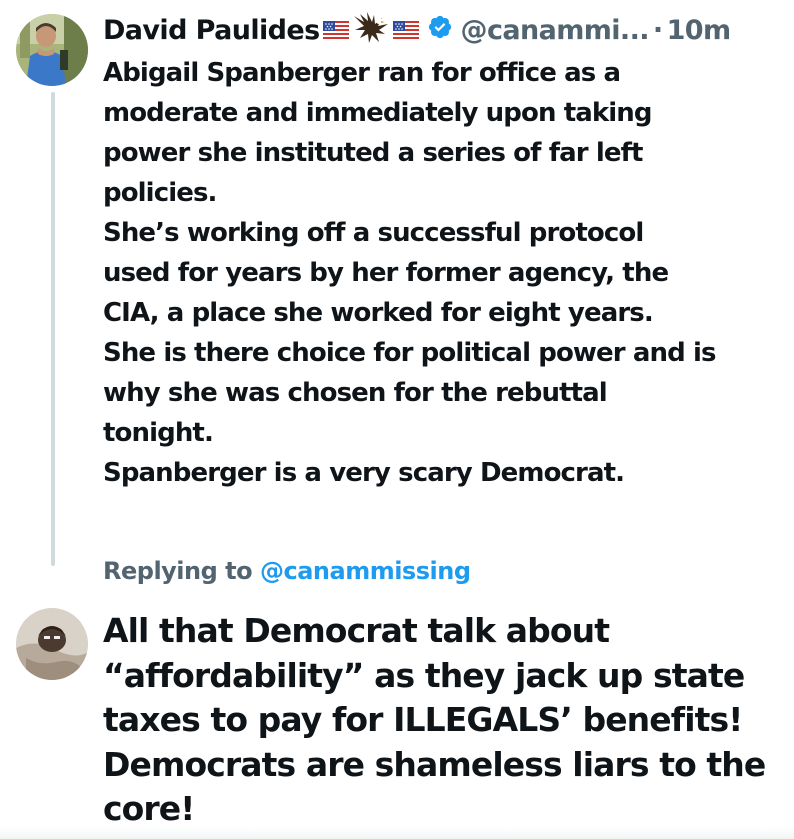  Describe the element at coordinates (373, 233) in the screenshot. I see `tweet-text-line: She’s working off a successful protocol` at that location.